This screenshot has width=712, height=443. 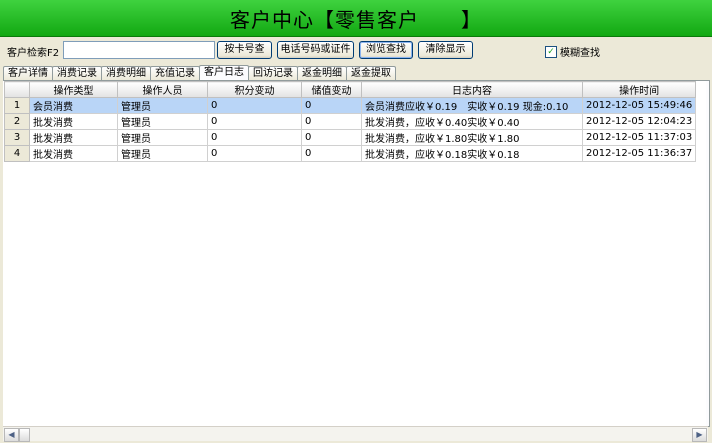 What do you see at coordinates (139, 50) in the screenshot?
I see `customer-search-input` at bounding box center [139, 50].